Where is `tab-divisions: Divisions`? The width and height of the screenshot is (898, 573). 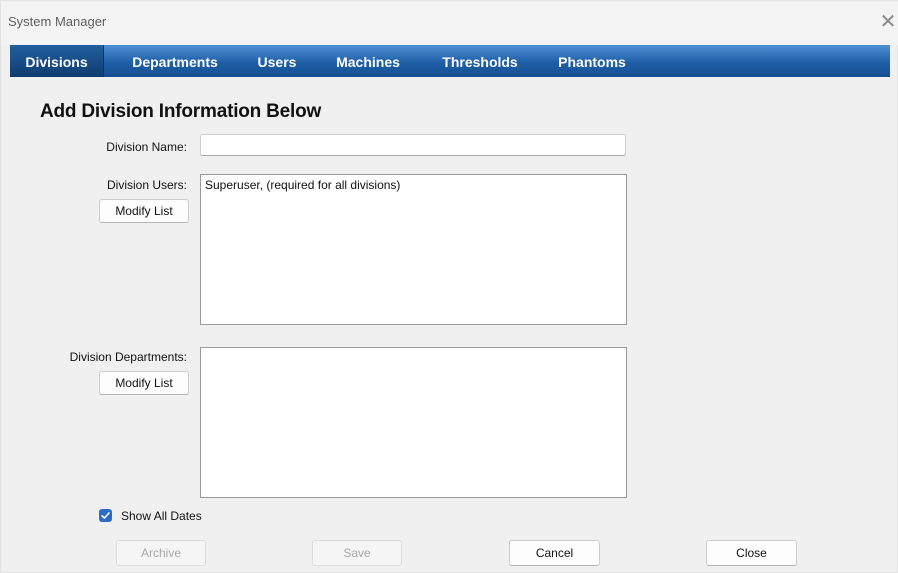 tab-divisions: Divisions is located at coordinates (57, 61).